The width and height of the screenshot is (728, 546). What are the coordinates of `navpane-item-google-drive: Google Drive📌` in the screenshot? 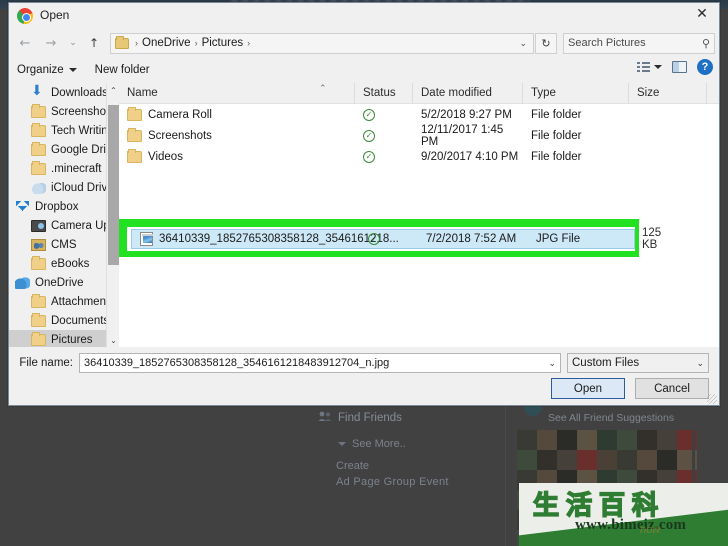 It's located at (64, 149).